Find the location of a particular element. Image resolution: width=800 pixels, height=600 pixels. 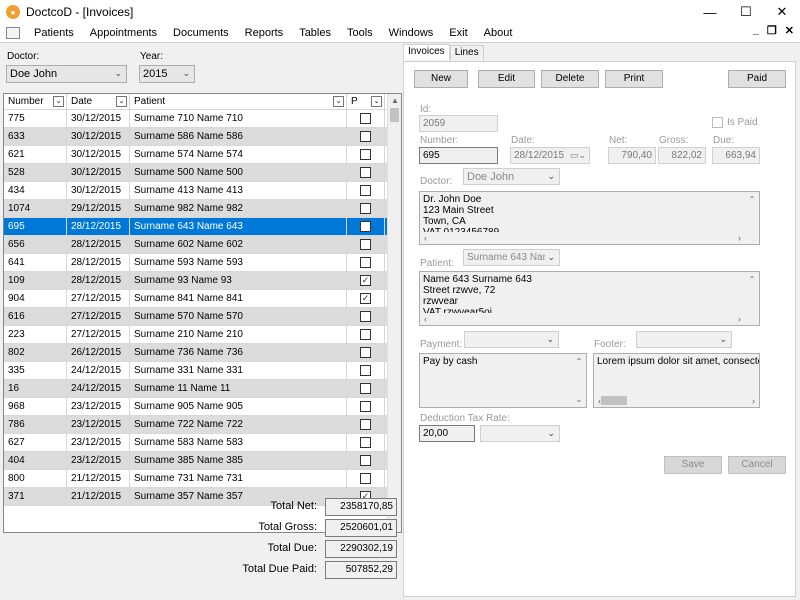

edit-button: Edit is located at coordinates (506, 79).